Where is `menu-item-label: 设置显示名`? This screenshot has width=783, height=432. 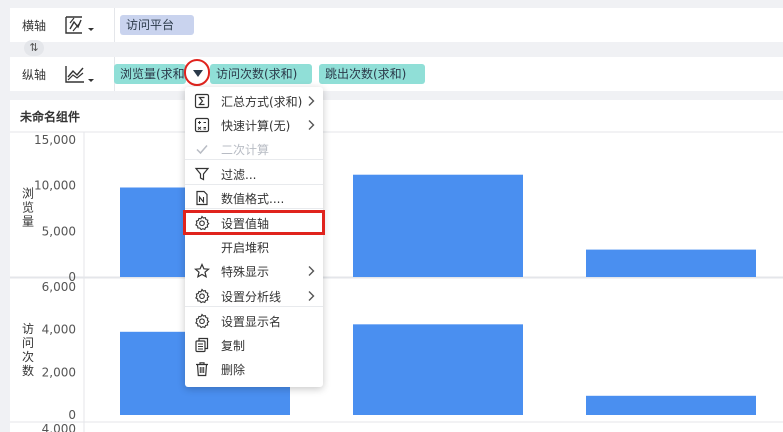 menu-item-label: 设置显示名 is located at coordinates (251, 322).